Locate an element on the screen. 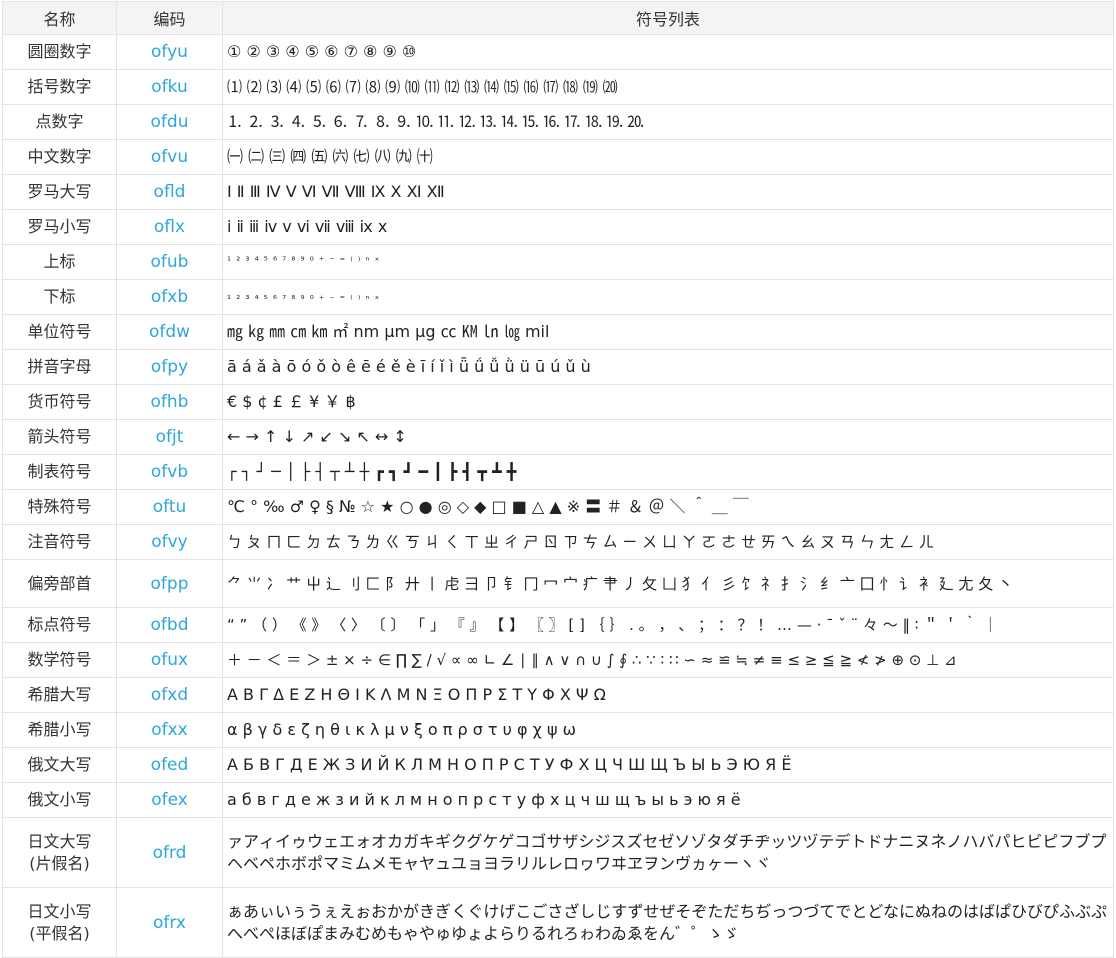 The image size is (1116, 958). table-row: 罗马小写 oflx ⅰ ⅱ ⅲ ⅳ ⅴ ⅵ ⅶ ⅷ ⅸ ⅹ is located at coordinates (558, 227).